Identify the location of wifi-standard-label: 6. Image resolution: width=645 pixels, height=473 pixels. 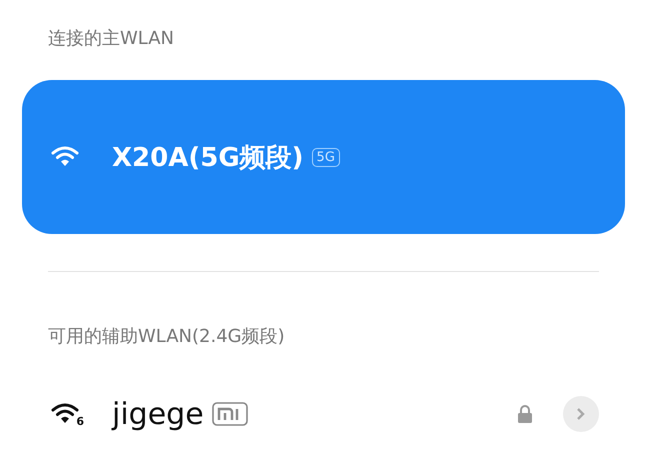
(80, 421).